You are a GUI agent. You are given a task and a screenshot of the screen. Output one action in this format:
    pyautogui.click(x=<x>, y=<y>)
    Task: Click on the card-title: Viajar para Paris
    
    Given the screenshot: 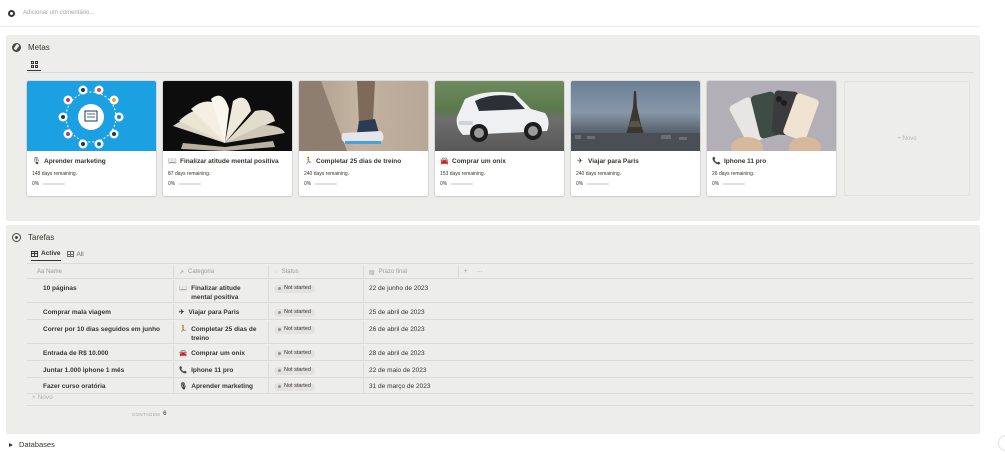 What is the action you would take?
    pyautogui.click(x=613, y=161)
    